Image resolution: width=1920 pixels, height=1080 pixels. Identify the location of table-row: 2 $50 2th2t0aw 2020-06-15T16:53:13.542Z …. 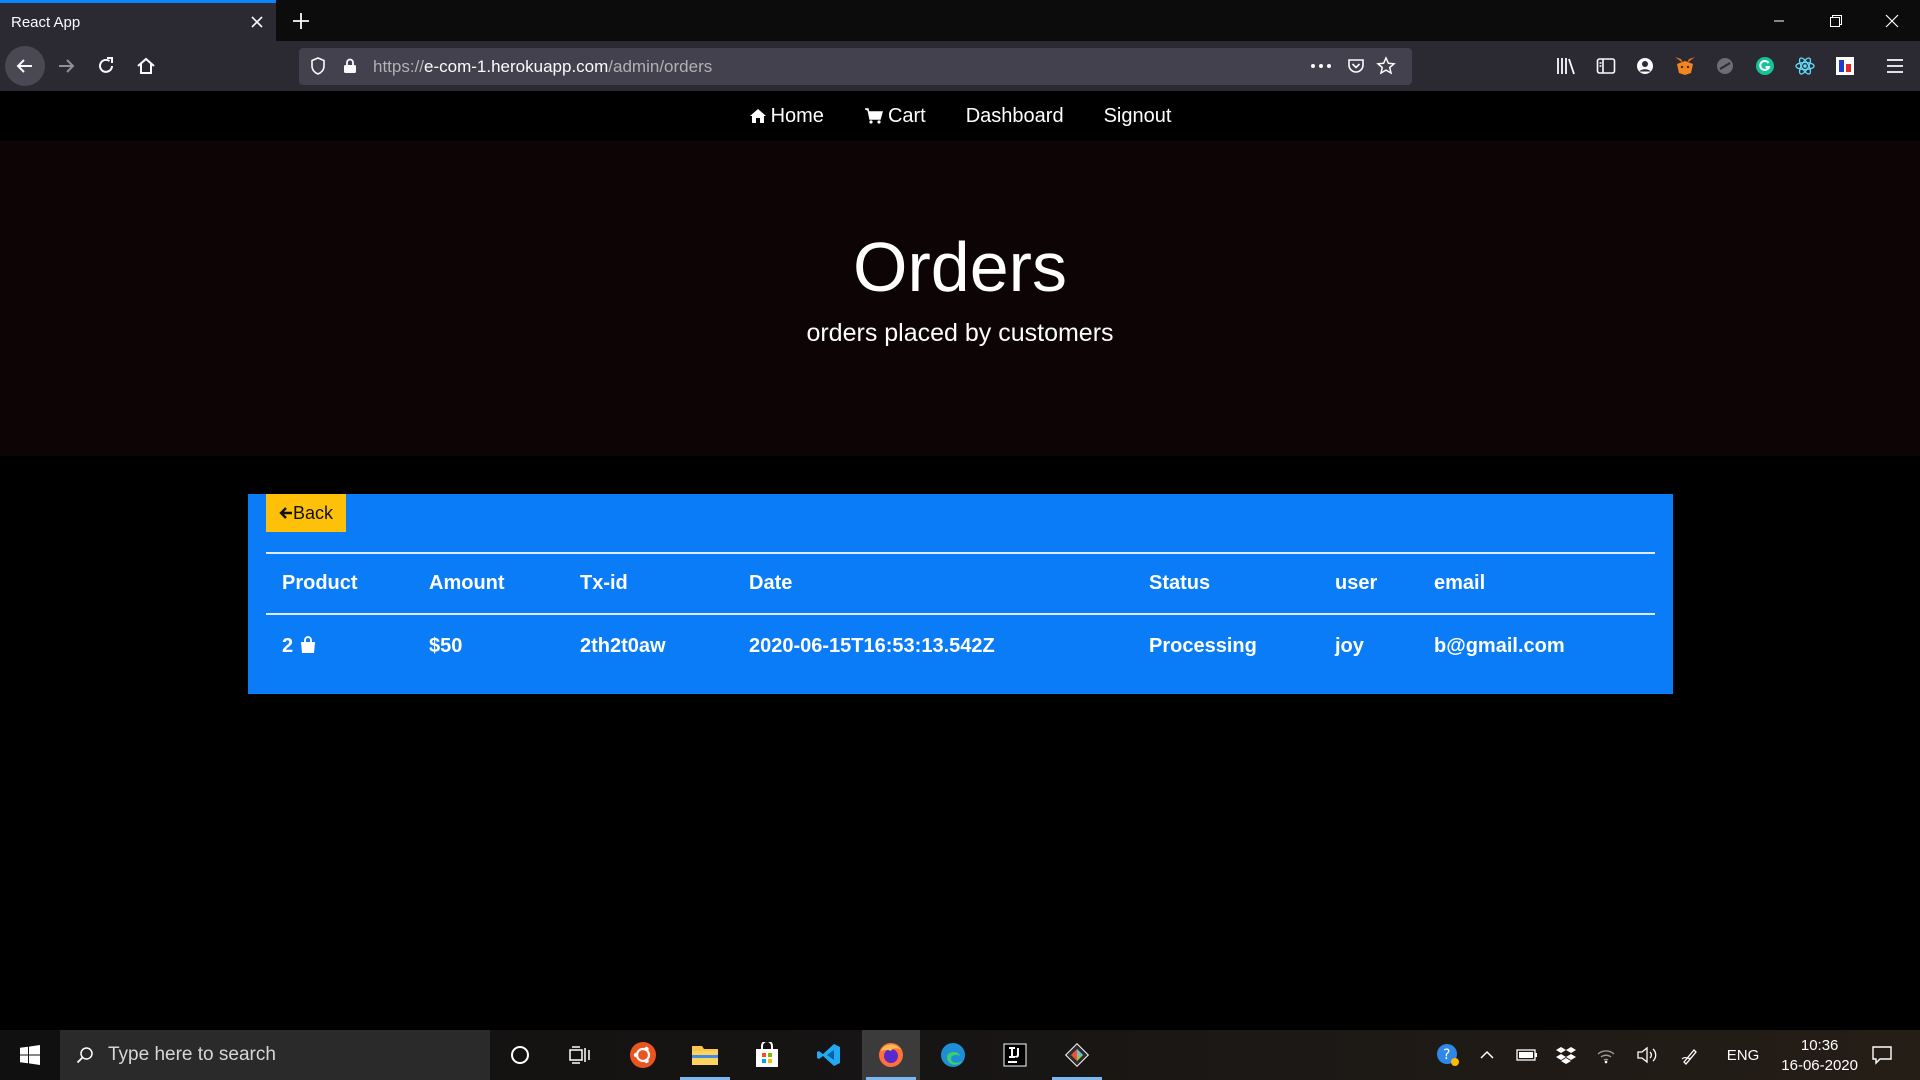
(960, 646).